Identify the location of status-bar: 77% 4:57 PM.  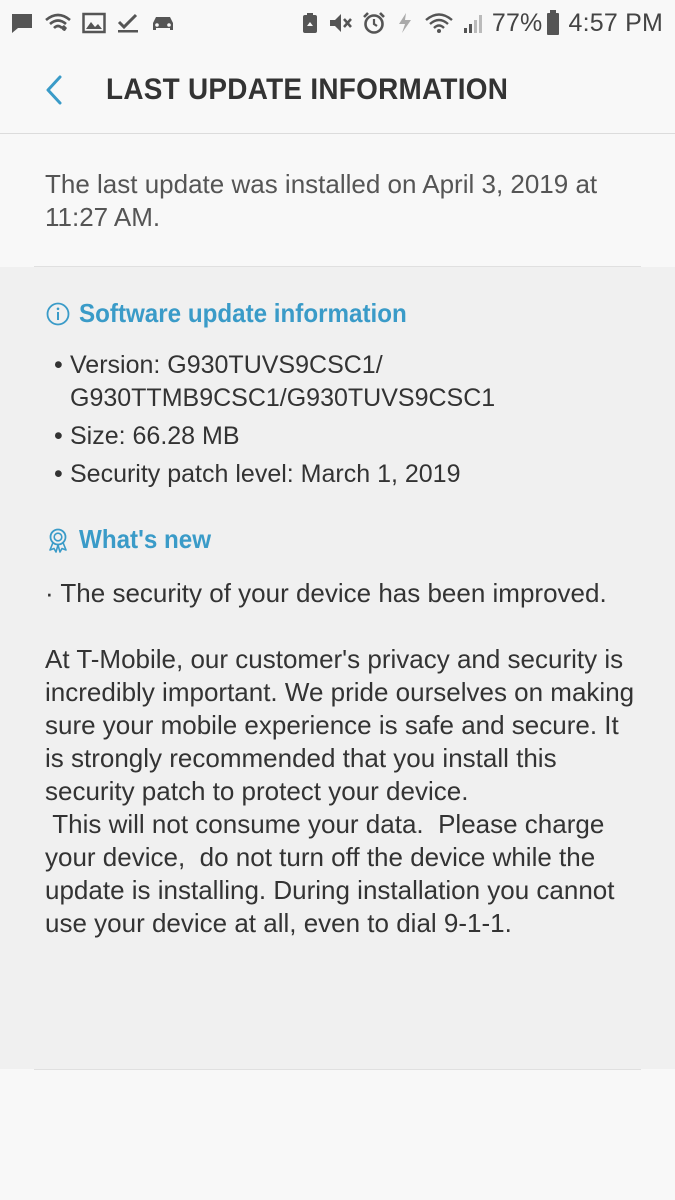
(337, 23).